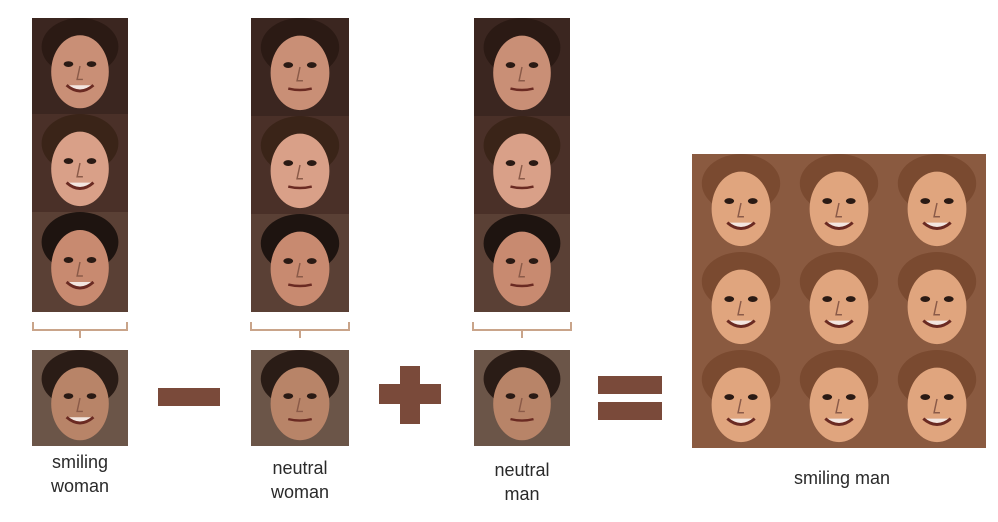  Describe the element at coordinates (189, 397) in the screenshot. I see `minus-operator` at that location.